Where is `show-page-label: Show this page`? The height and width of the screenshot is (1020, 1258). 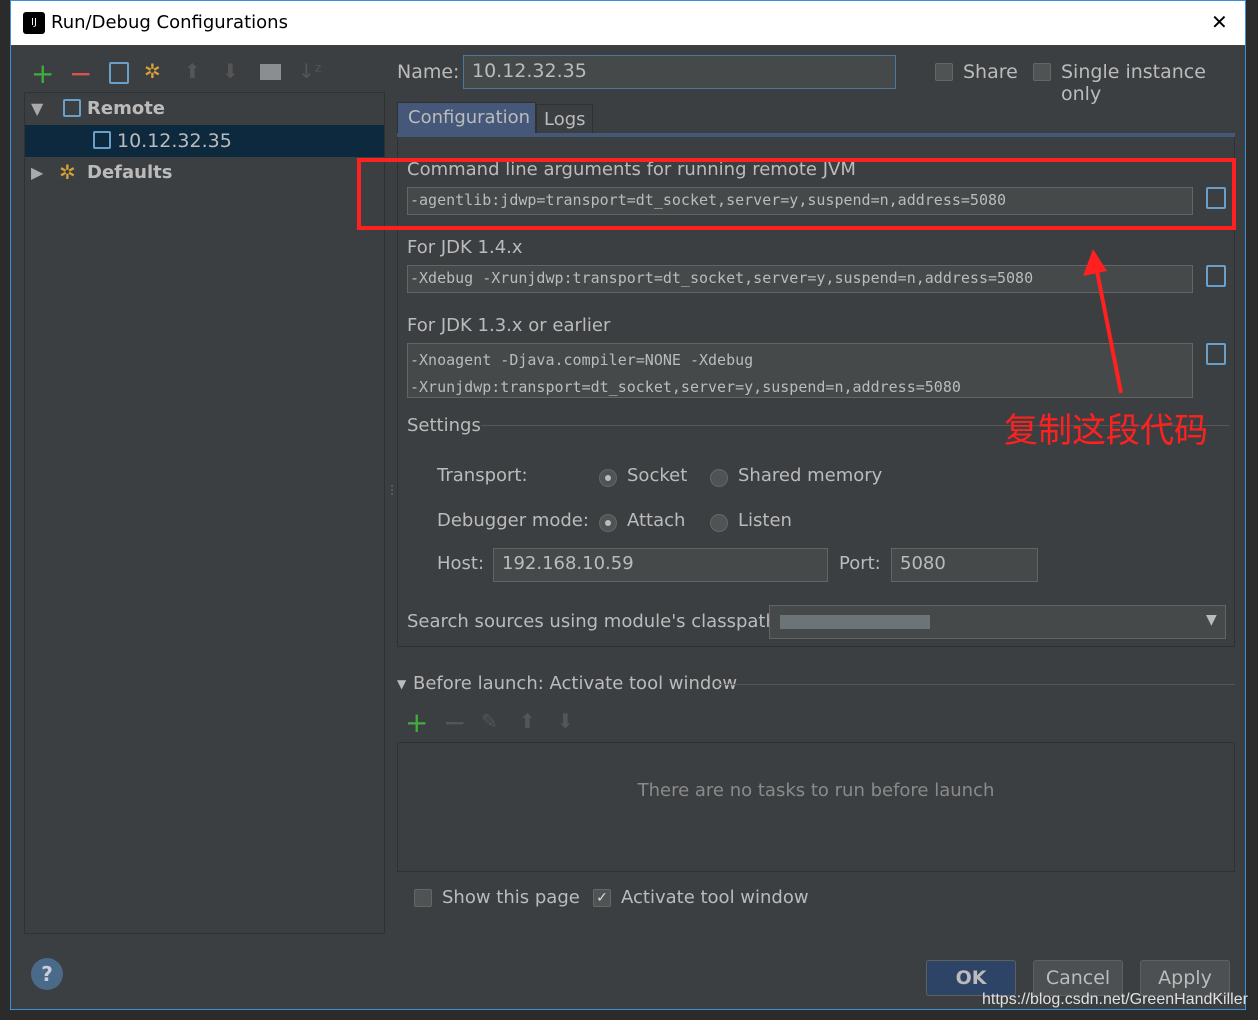 show-page-label: Show this page is located at coordinates (511, 897).